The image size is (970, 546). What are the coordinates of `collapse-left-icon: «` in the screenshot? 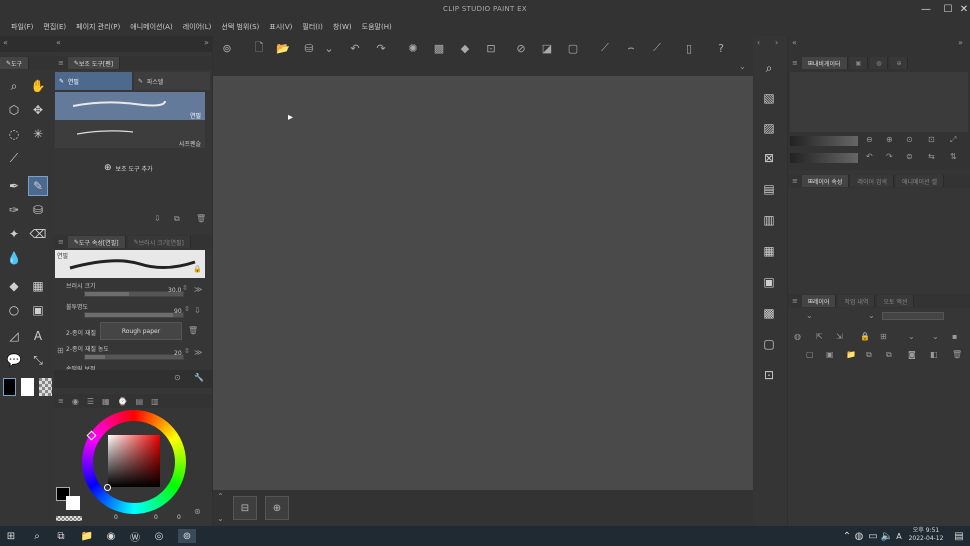 It's located at (5, 42).